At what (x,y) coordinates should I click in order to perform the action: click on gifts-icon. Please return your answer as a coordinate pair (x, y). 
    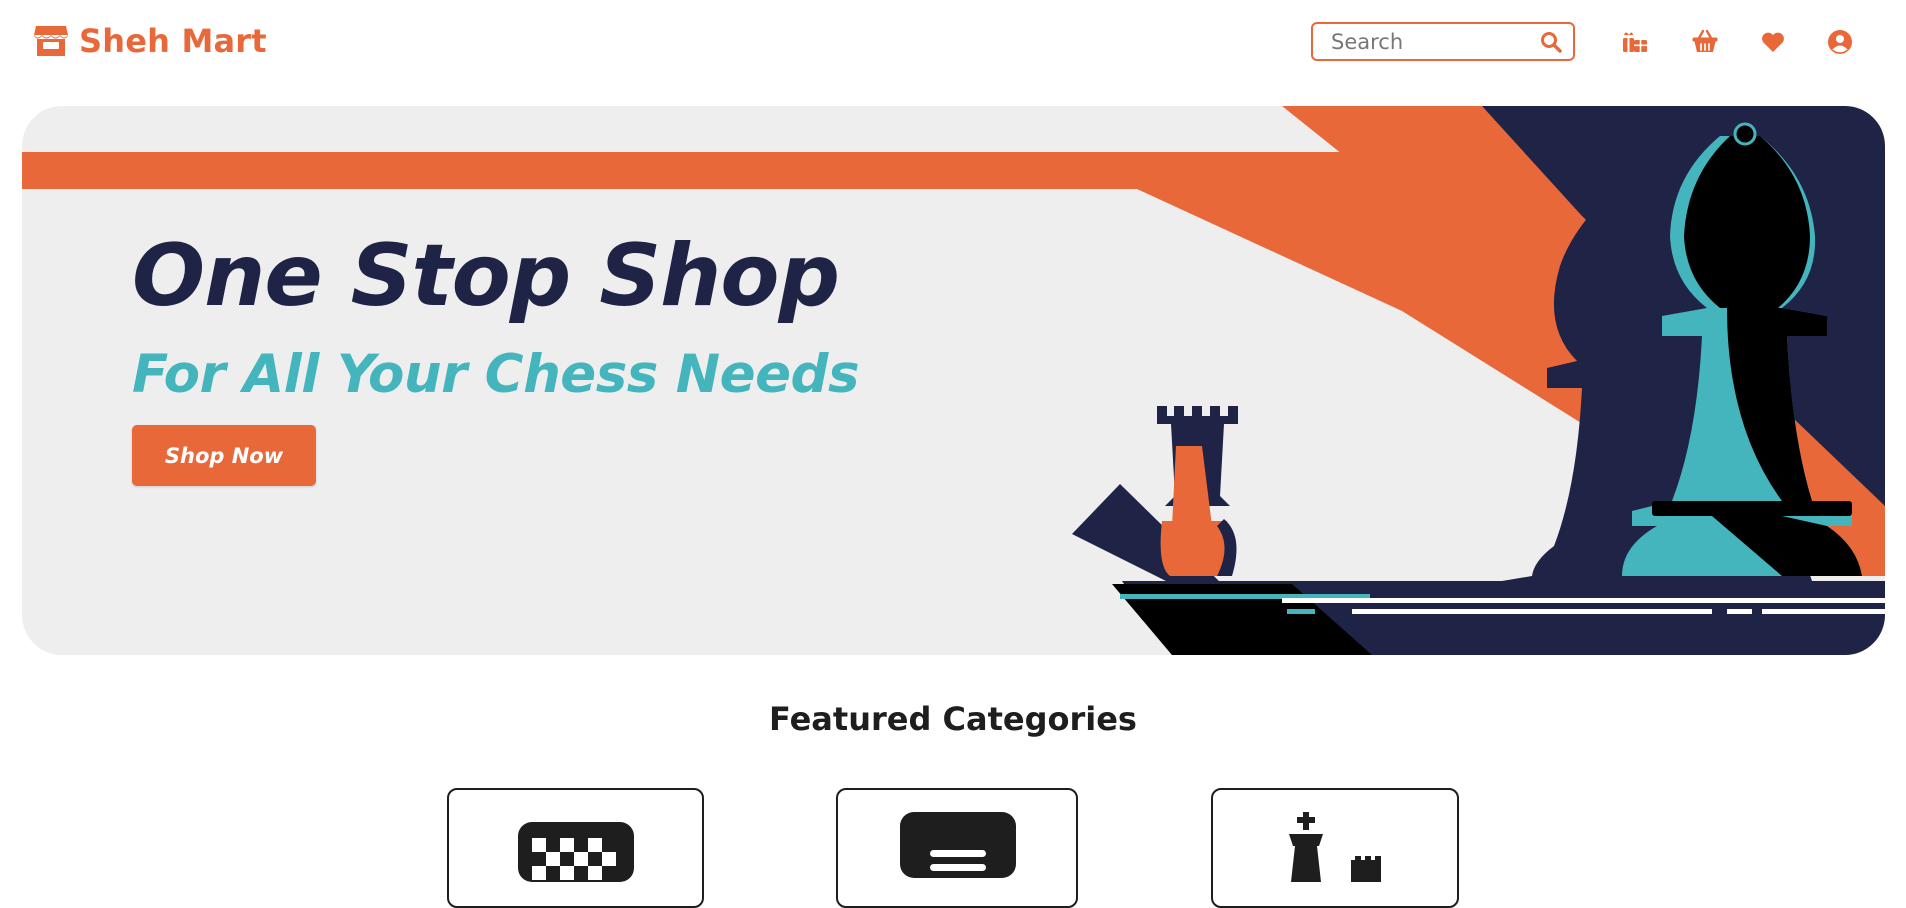
    Looking at the image, I should click on (1635, 42).